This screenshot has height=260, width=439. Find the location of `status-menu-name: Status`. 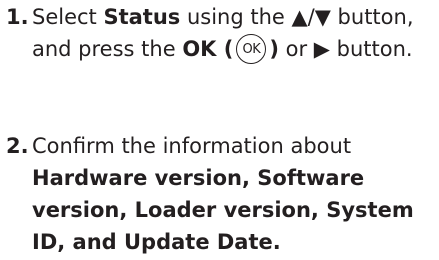

status-menu-name: Status is located at coordinates (142, 17).